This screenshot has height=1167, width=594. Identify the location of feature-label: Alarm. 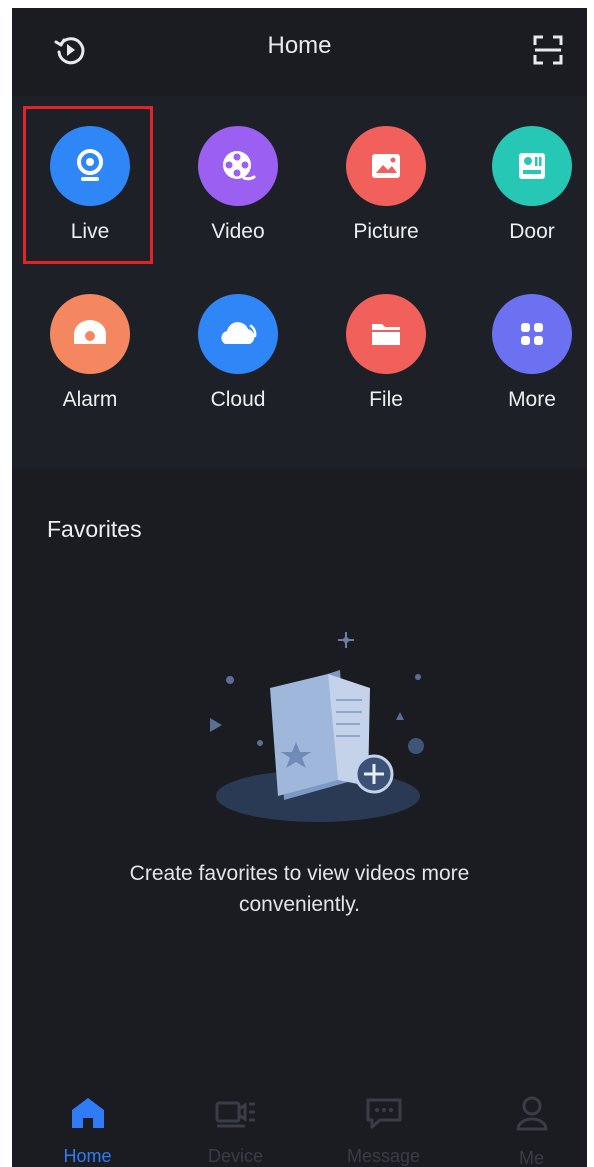
(90, 399).